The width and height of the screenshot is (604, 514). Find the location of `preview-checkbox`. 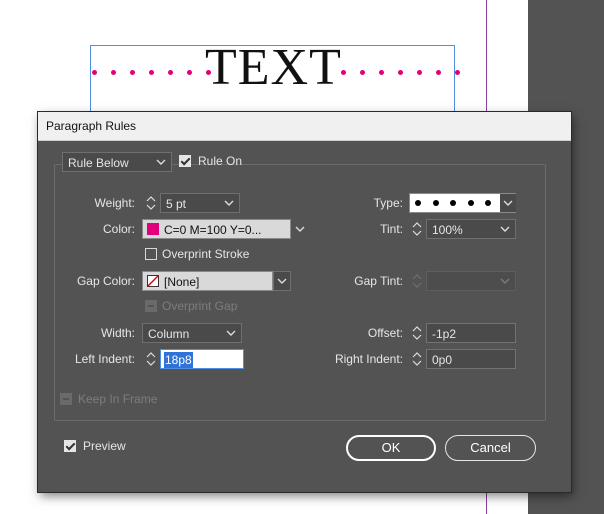

preview-checkbox is located at coordinates (70, 446).